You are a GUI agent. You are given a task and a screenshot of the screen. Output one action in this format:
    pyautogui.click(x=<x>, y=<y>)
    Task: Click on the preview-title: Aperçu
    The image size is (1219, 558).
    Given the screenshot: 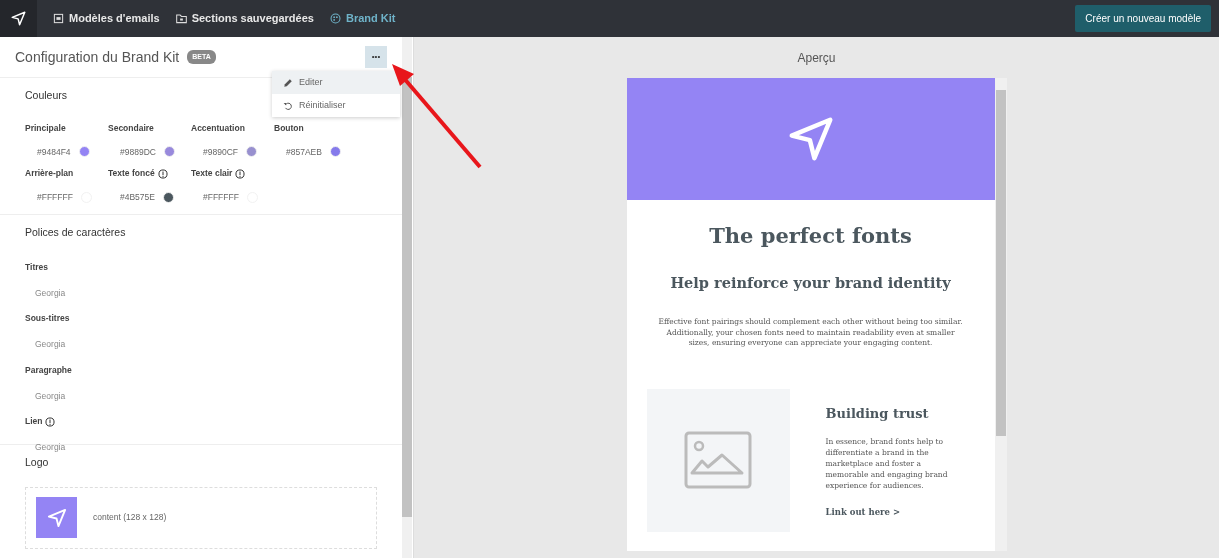 What is the action you would take?
    pyautogui.click(x=816, y=58)
    